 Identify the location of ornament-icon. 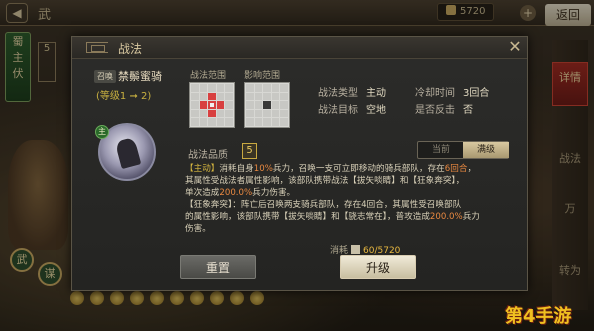
(97, 47).